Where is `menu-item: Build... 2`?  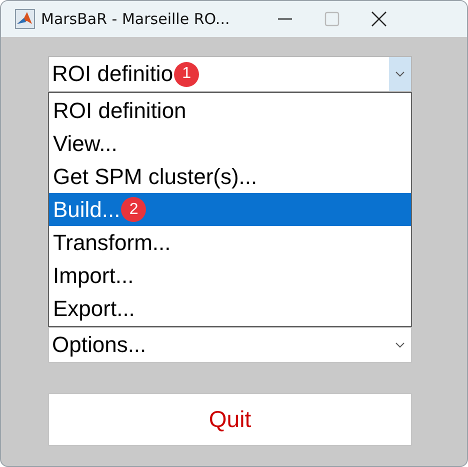 menu-item: Build... 2 is located at coordinates (230, 209).